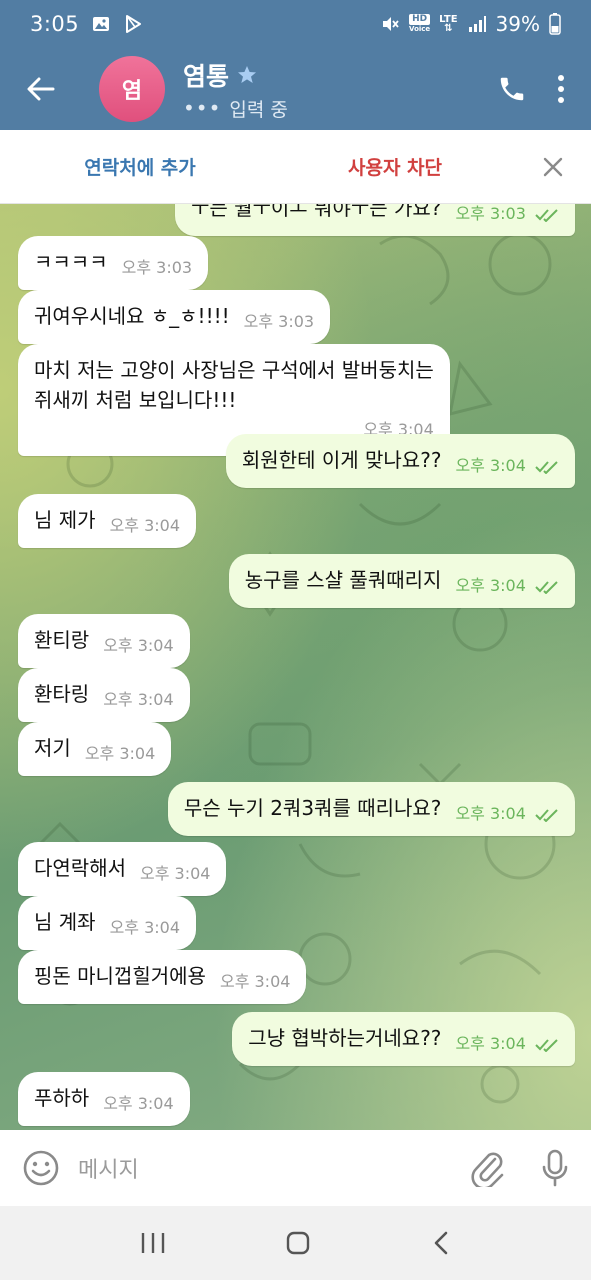 The width and height of the screenshot is (591, 1280). I want to click on chat-header: 염 염통 ••• 입력 중, so click(295, 89).